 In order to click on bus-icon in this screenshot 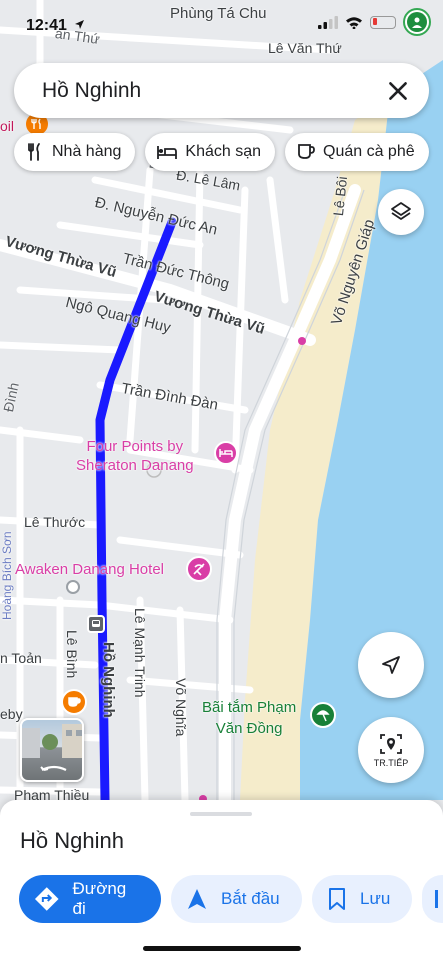, I will do `click(96, 623)`.